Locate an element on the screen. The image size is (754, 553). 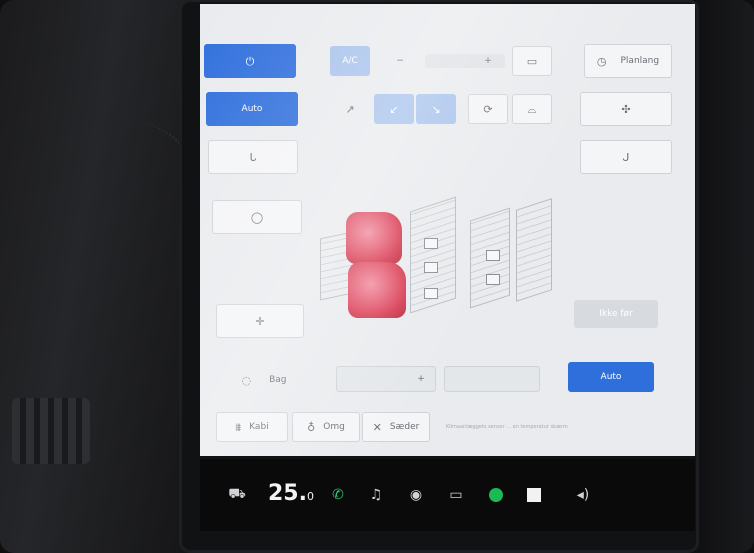
rear-temp-plus: + is located at coordinates (421, 379).